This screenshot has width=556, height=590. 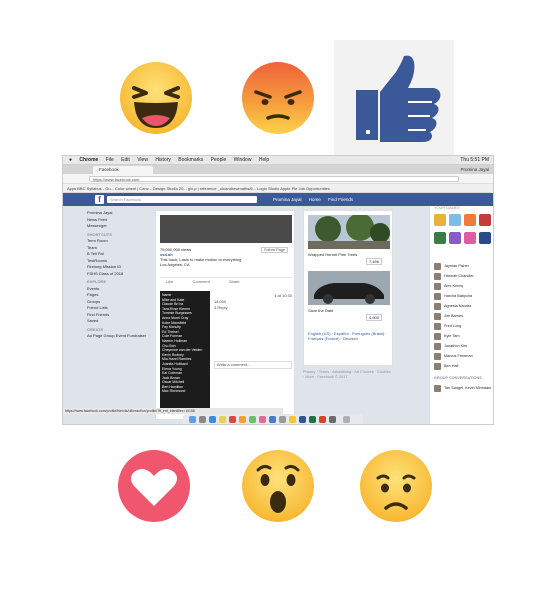 What do you see at coordinates (458, 296) in the screenshot?
I see `contact-name: Harcha Babycha` at bounding box center [458, 296].